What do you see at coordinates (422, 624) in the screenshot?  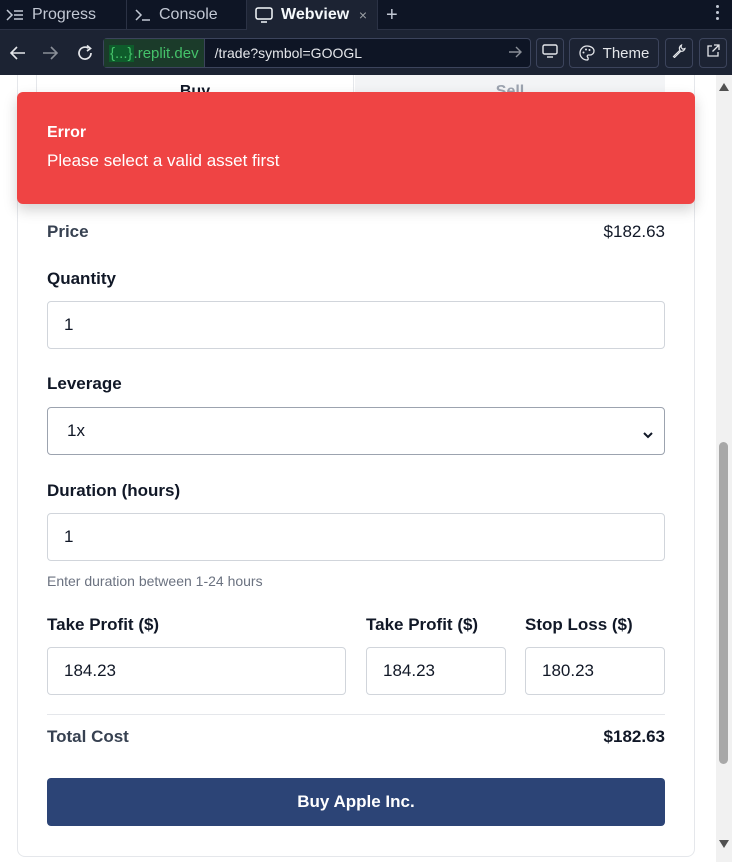 I see `take-profit-2-label: Take Profit ($)` at bounding box center [422, 624].